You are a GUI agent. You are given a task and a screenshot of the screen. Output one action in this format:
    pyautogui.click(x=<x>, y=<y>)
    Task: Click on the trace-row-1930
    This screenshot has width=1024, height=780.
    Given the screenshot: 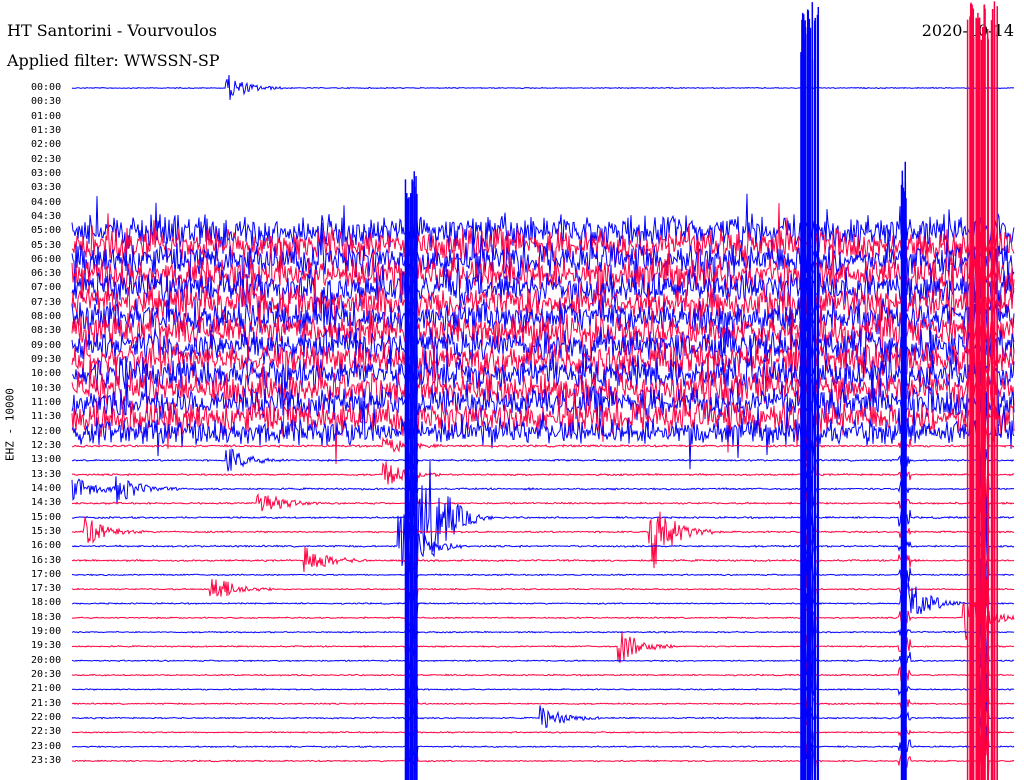 What is the action you would take?
    pyautogui.click(x=543, y=648)
    